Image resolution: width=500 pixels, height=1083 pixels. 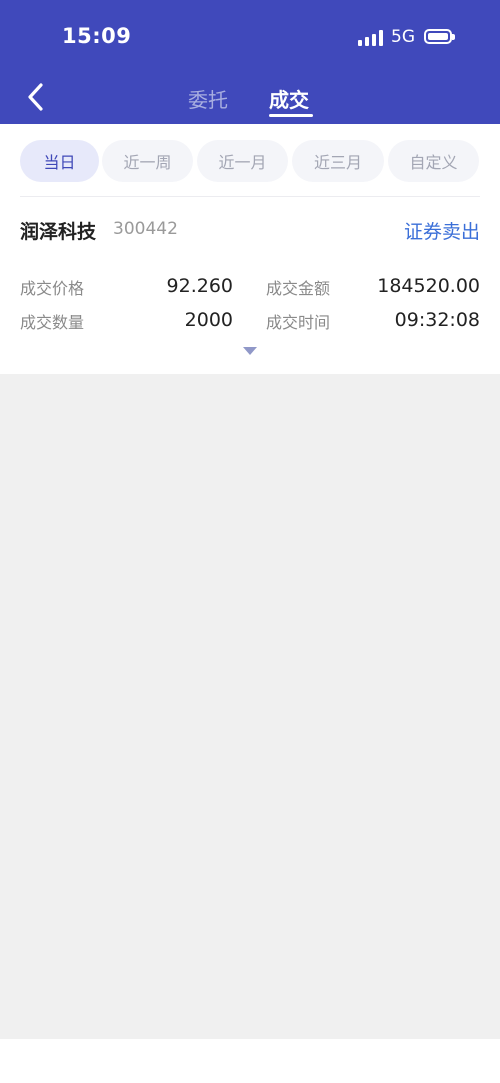 I want to click on status-time: 15:09, so click(x=97, y=36).